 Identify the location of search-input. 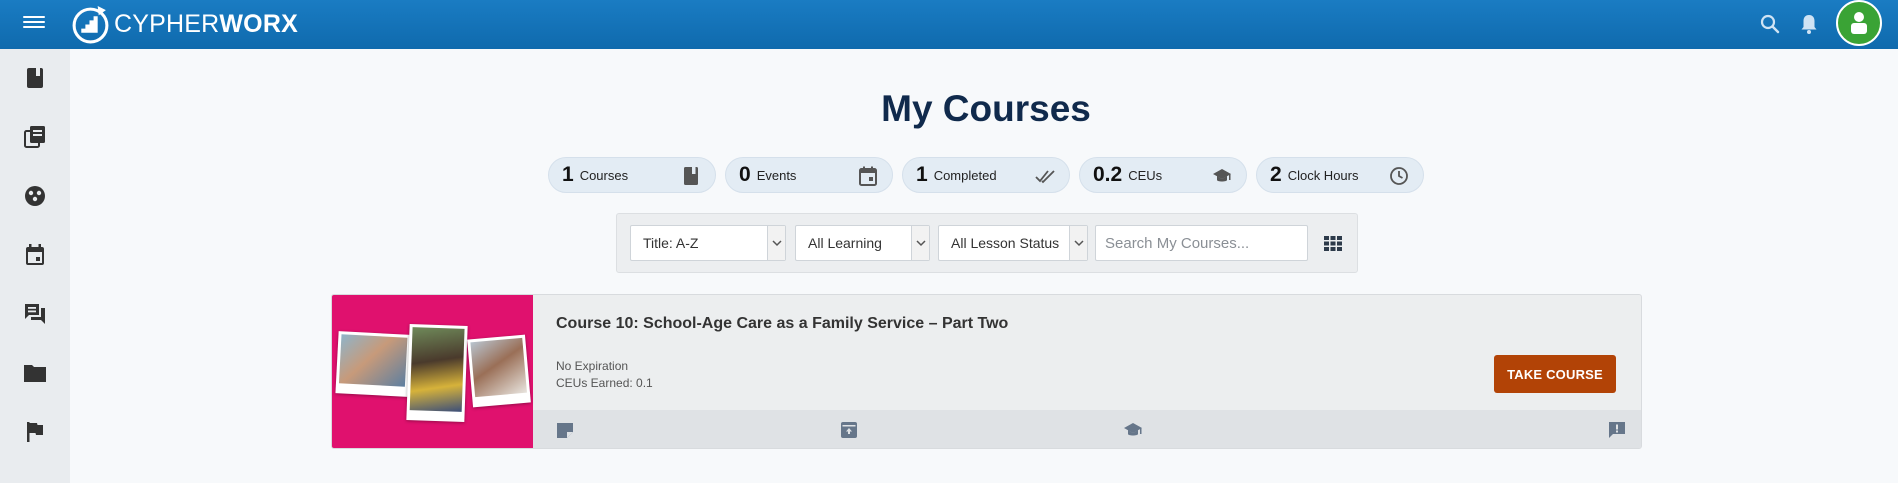
(1201, 243).